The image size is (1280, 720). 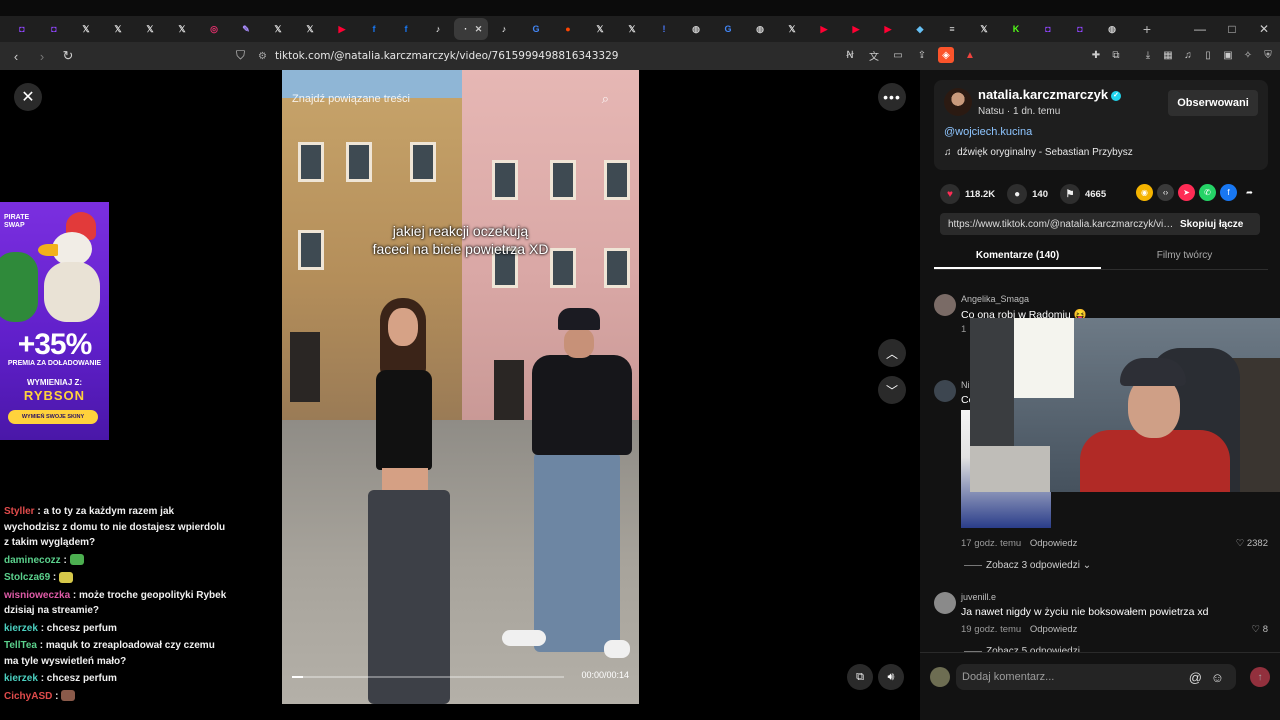 What do you see at coordinates (1268, 55) in the screenshot?
I see `vpn-icon: ⛨` at bounding box center [1268, 55].